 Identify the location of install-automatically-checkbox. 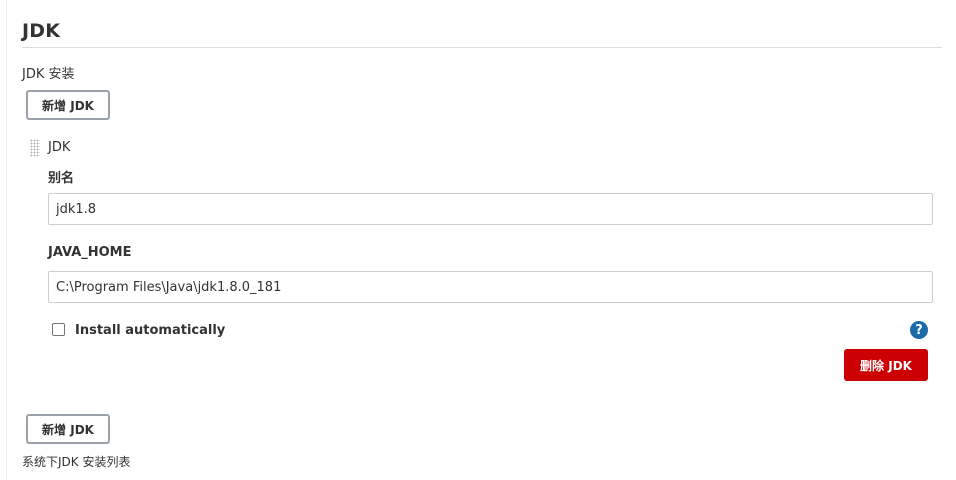
(58, 329).